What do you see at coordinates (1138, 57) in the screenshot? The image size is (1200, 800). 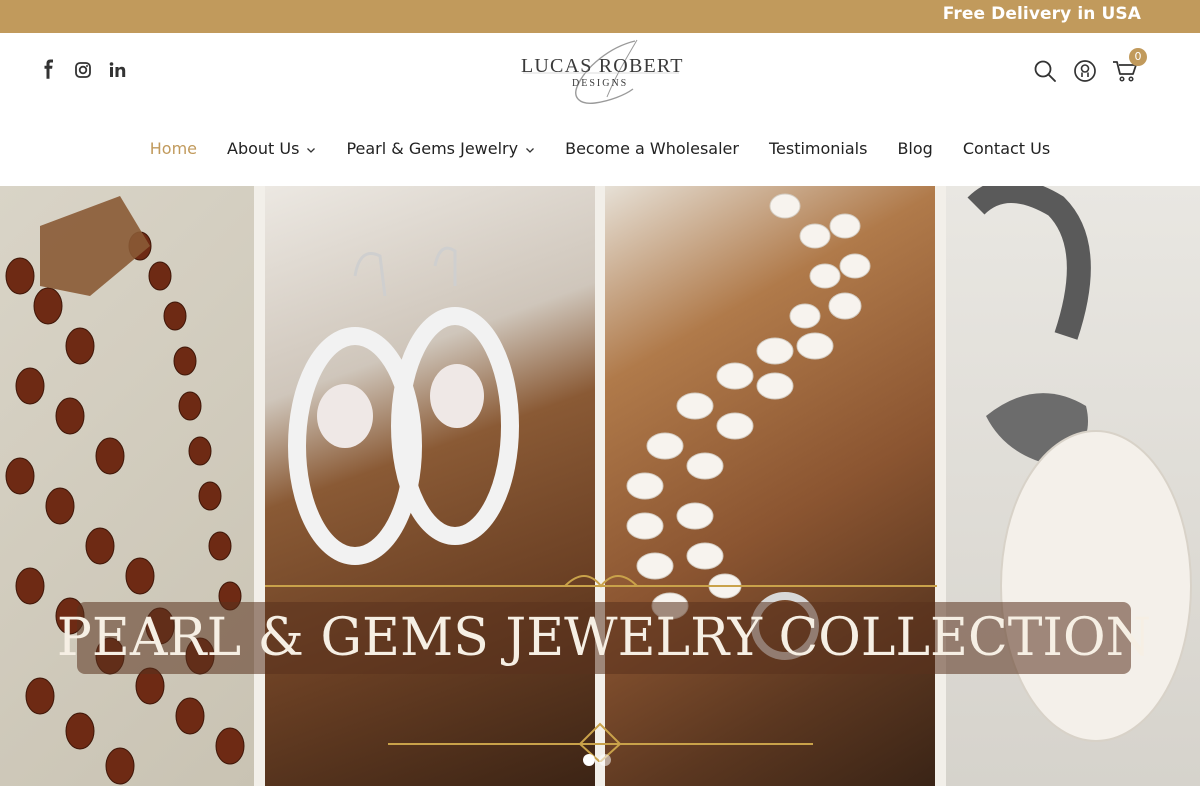 I see `cart-count-badge: 0` at bounding box center [1138, 57].